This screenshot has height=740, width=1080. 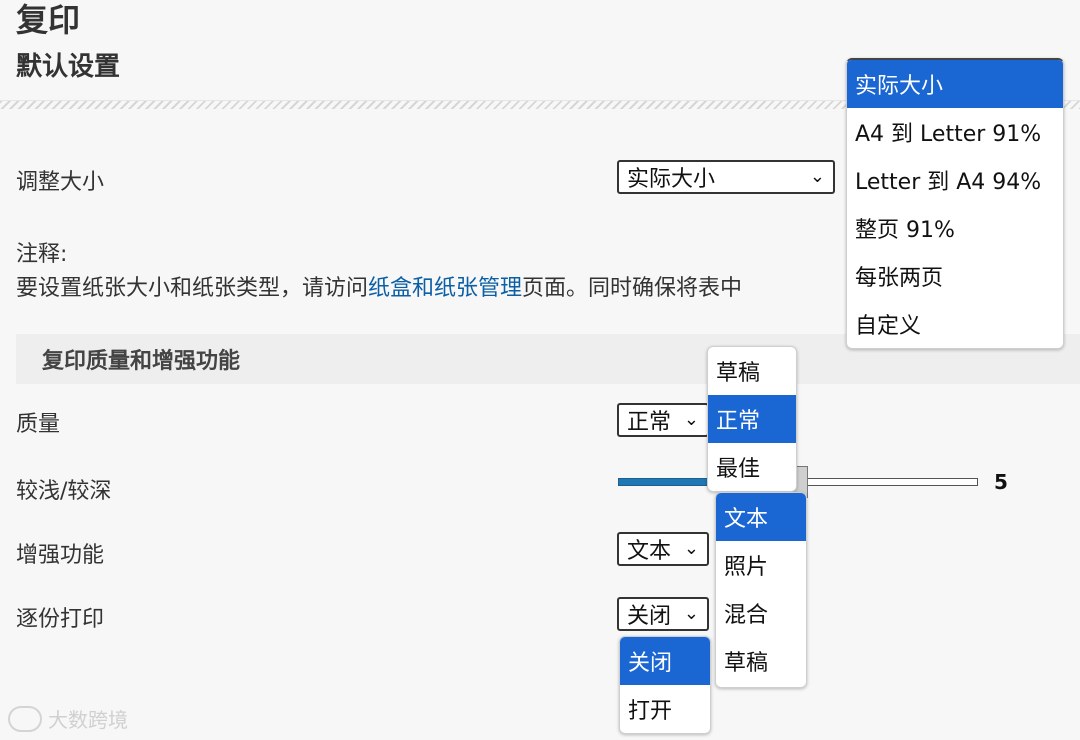 I want to click on watermark: 大数跨境, so click(x=68, y=718).